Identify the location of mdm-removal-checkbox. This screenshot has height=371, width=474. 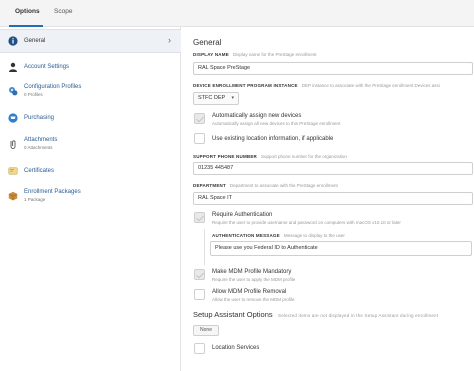
(199, 294).